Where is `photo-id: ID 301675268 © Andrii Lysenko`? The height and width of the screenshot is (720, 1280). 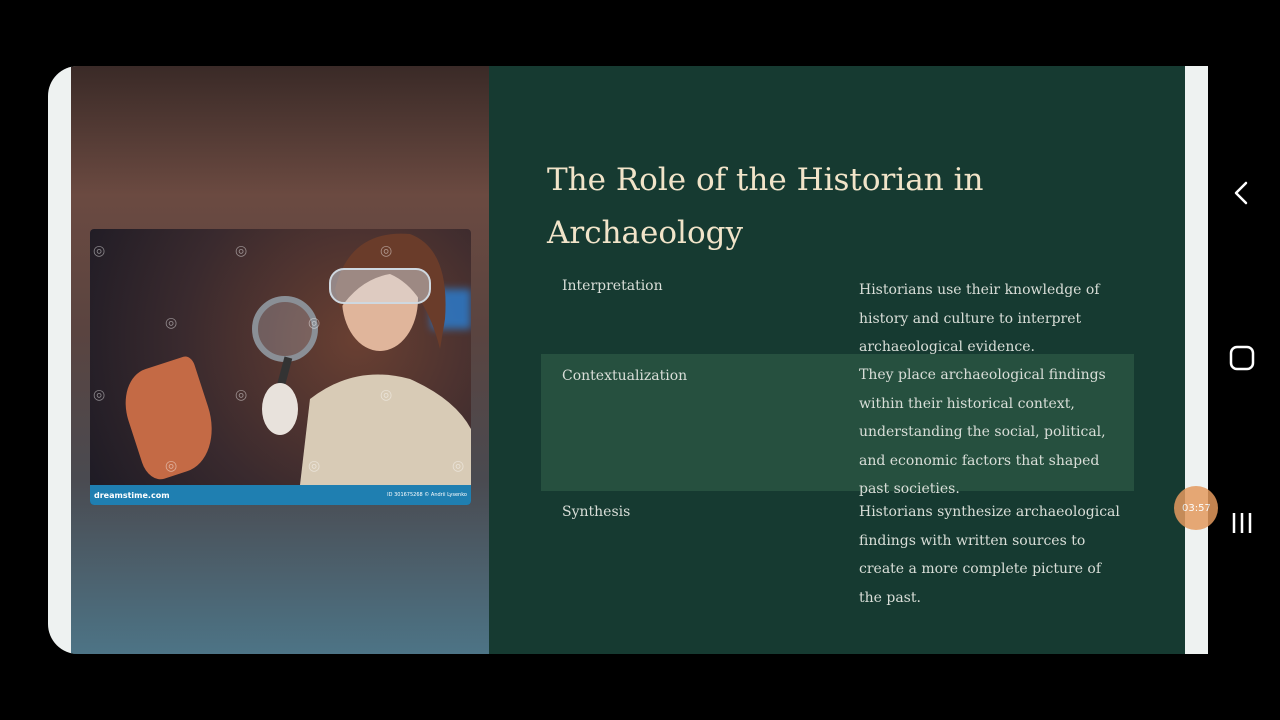
photo-id: ID 301675268 © Andrii Lysenko is located at coordinates (427, 495).